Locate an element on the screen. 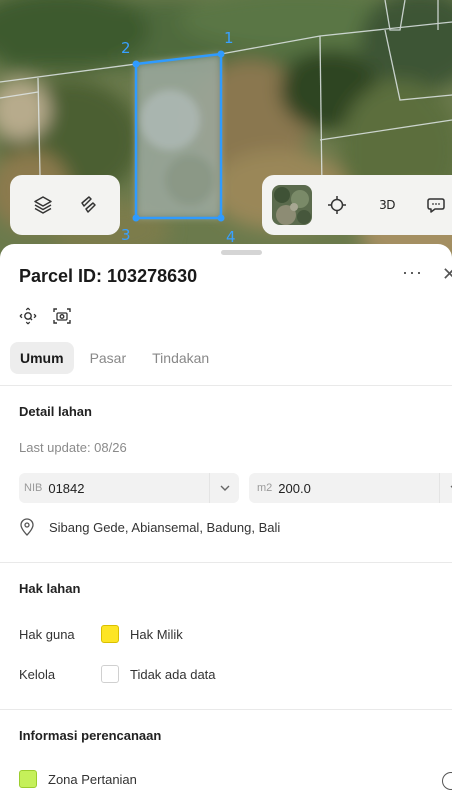  tab-tindakan: Tindakan is located at coordinates (180, 358).